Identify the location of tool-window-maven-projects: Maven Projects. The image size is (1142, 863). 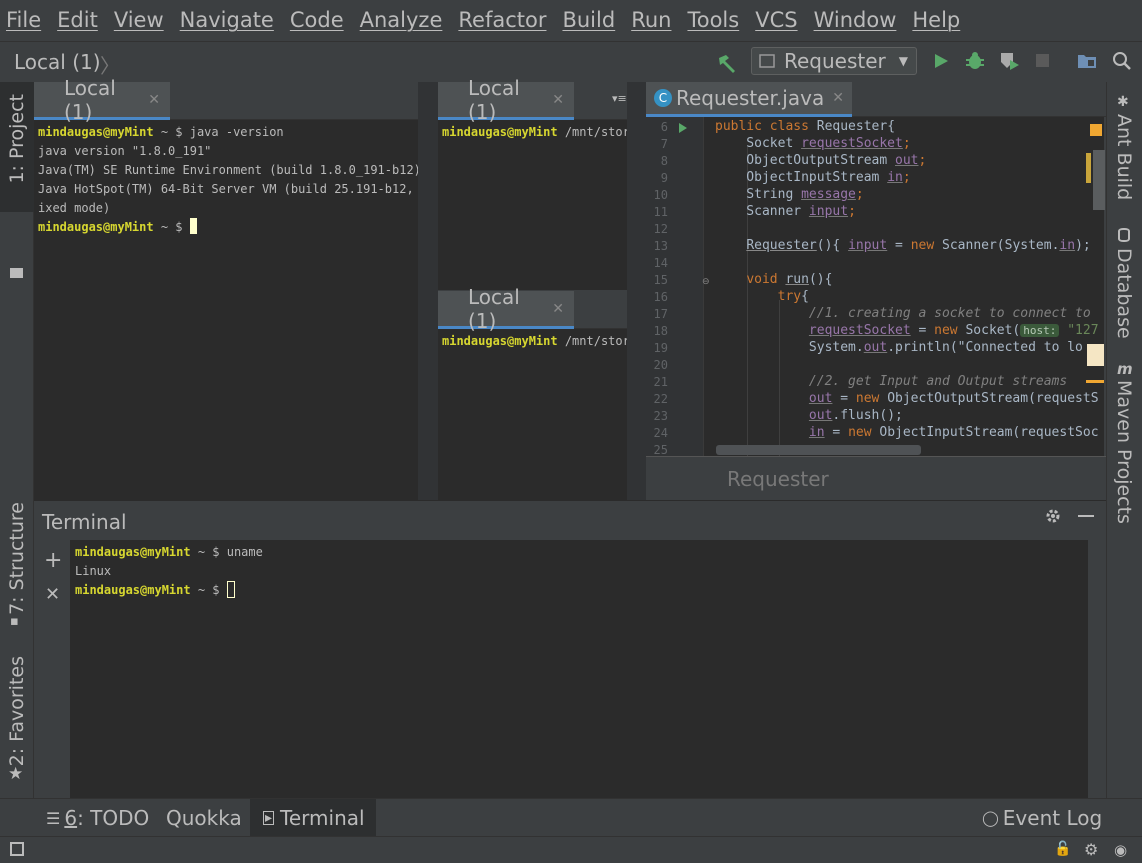
(1124, 452).